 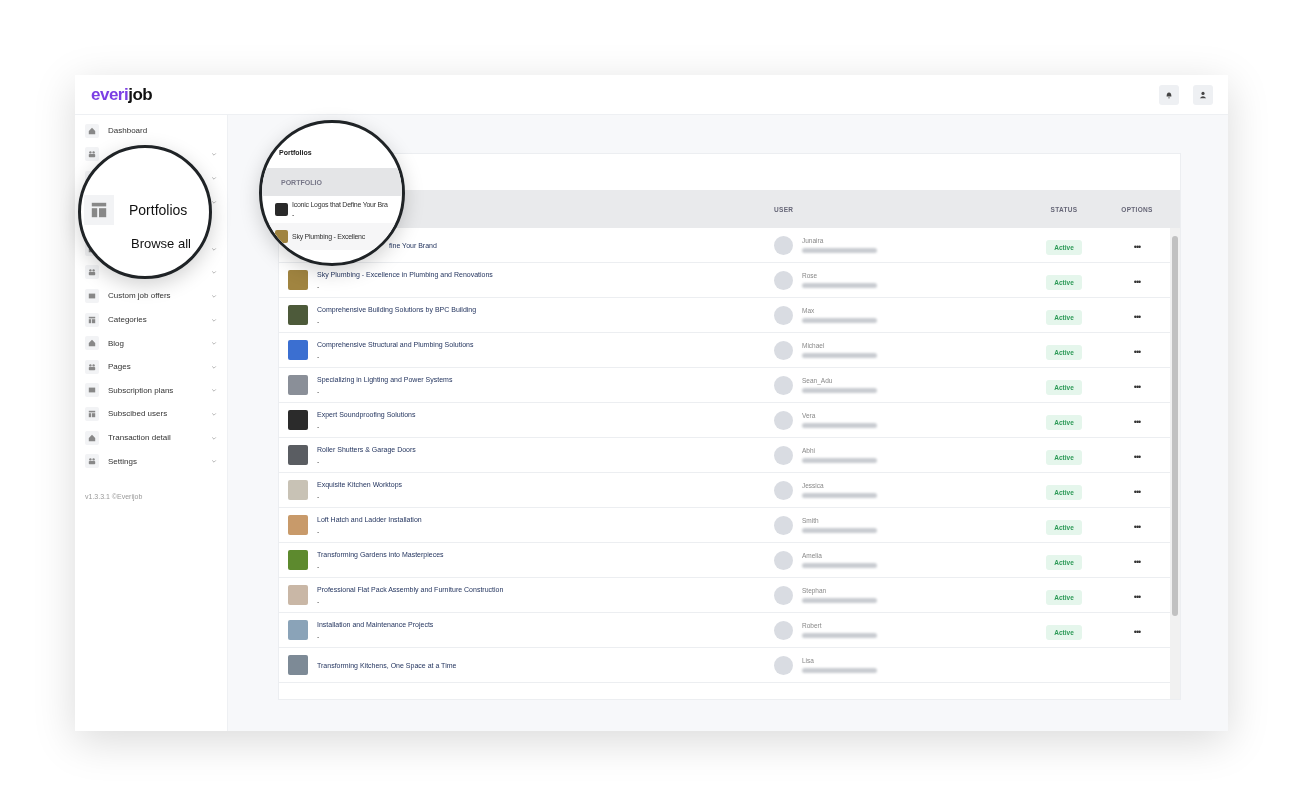 What do you see at coordinates (1175, 463) in the screenshot?
I see `scrollbar` at bounding box center [1175, 463].